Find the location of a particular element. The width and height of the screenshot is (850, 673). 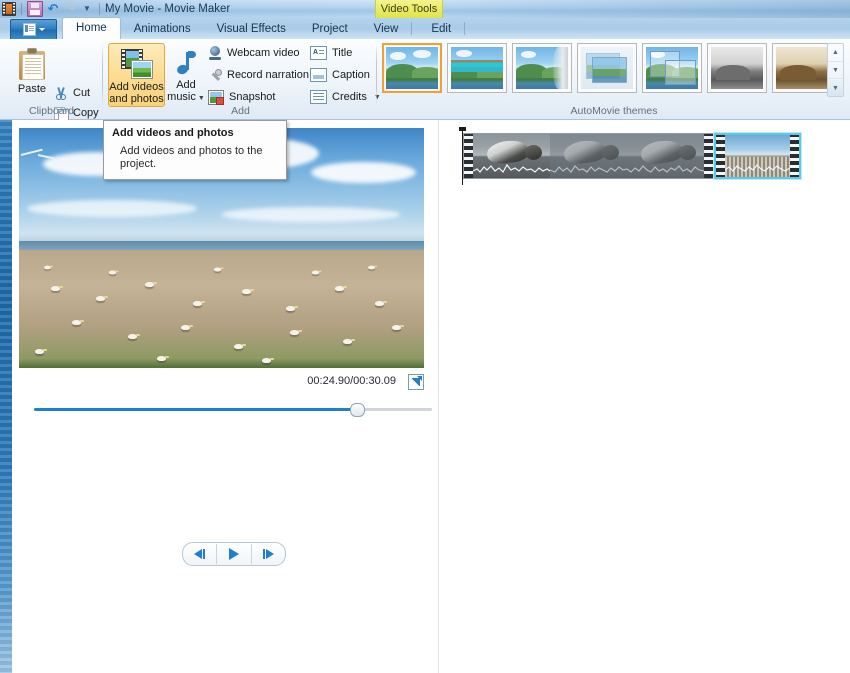

gallery-scroll-up-button: ▲ is located at coordinates (835, 52).